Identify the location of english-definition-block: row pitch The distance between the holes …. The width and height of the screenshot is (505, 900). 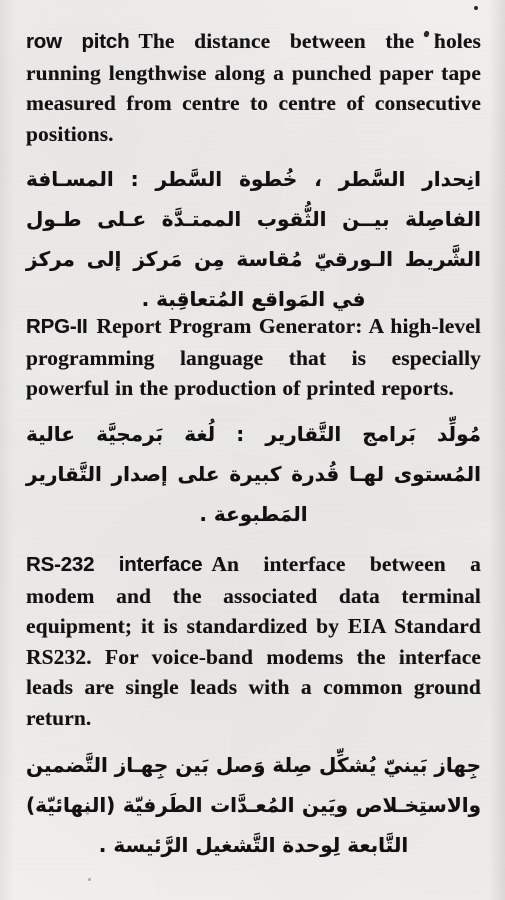
(253, 87).